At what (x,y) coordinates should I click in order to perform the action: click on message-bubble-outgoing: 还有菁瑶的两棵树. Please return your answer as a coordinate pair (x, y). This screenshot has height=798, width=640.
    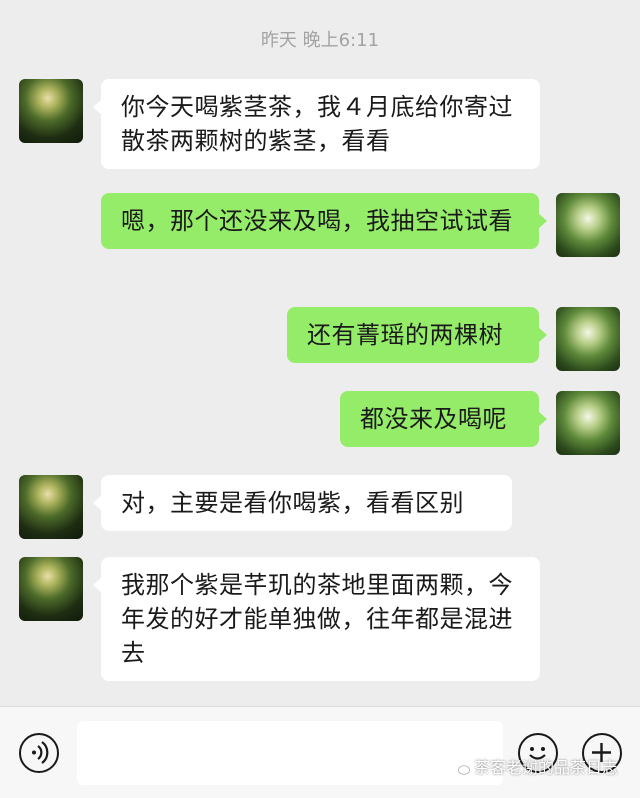
    Looking at the image, I should click on (417, 335).